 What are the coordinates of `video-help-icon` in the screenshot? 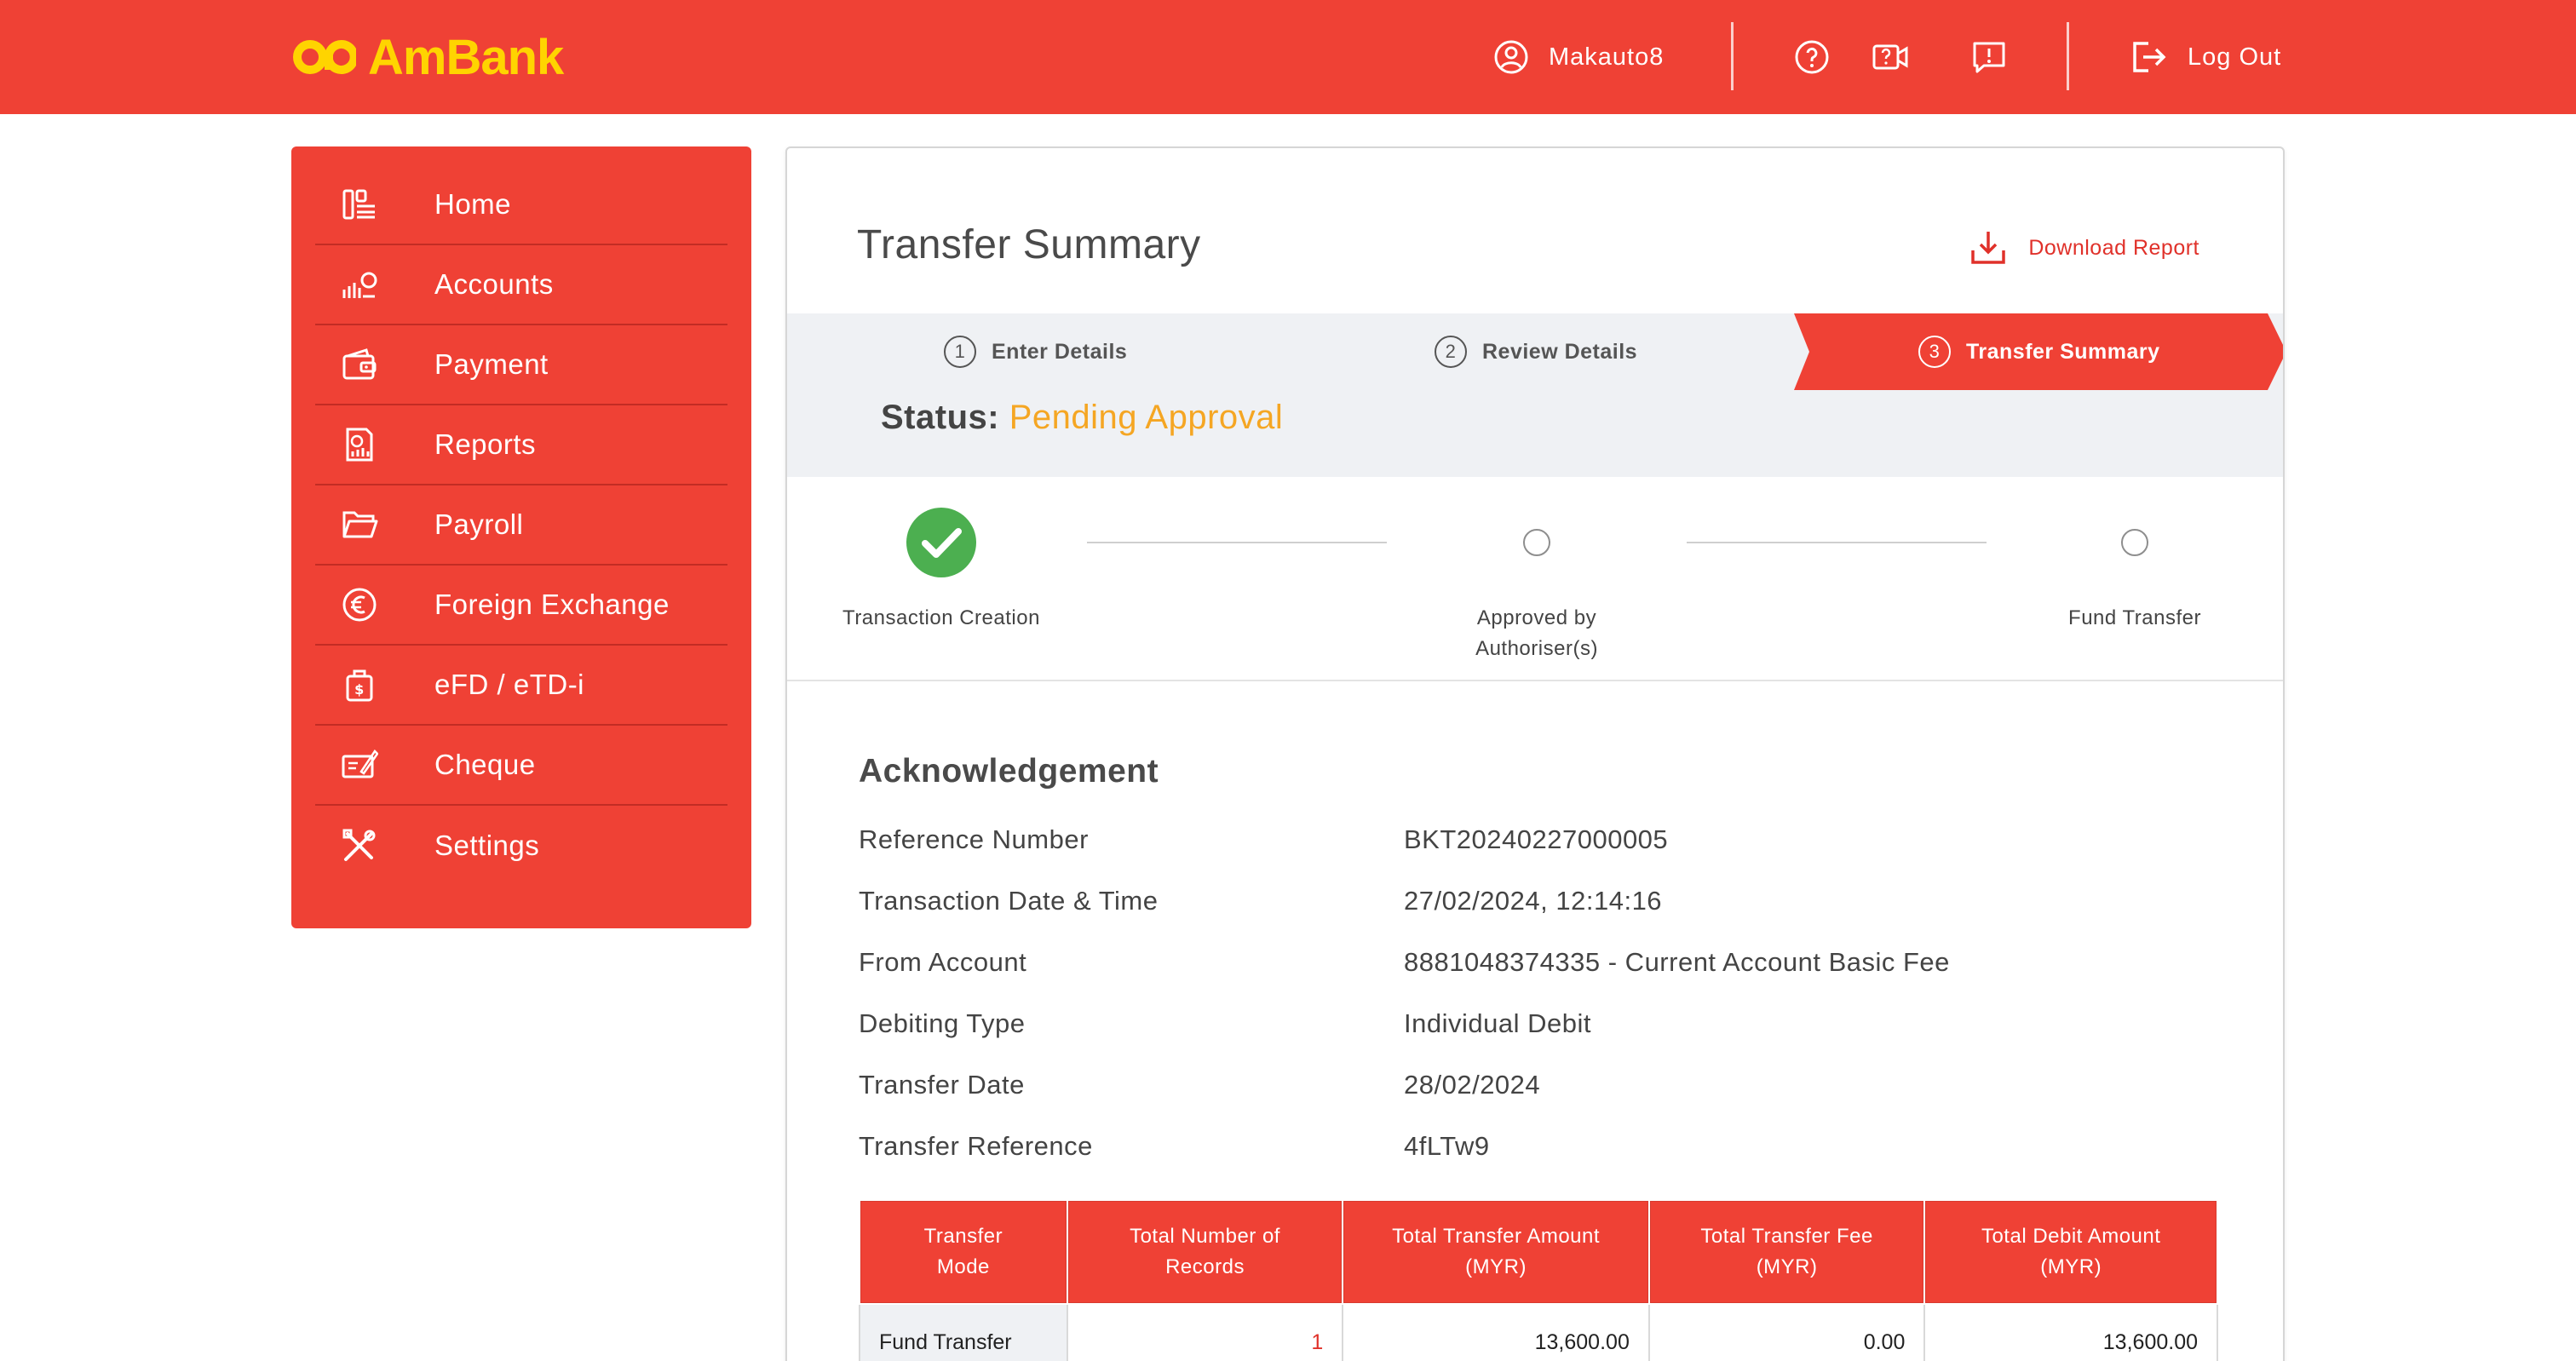 It's located at (1890, 57).